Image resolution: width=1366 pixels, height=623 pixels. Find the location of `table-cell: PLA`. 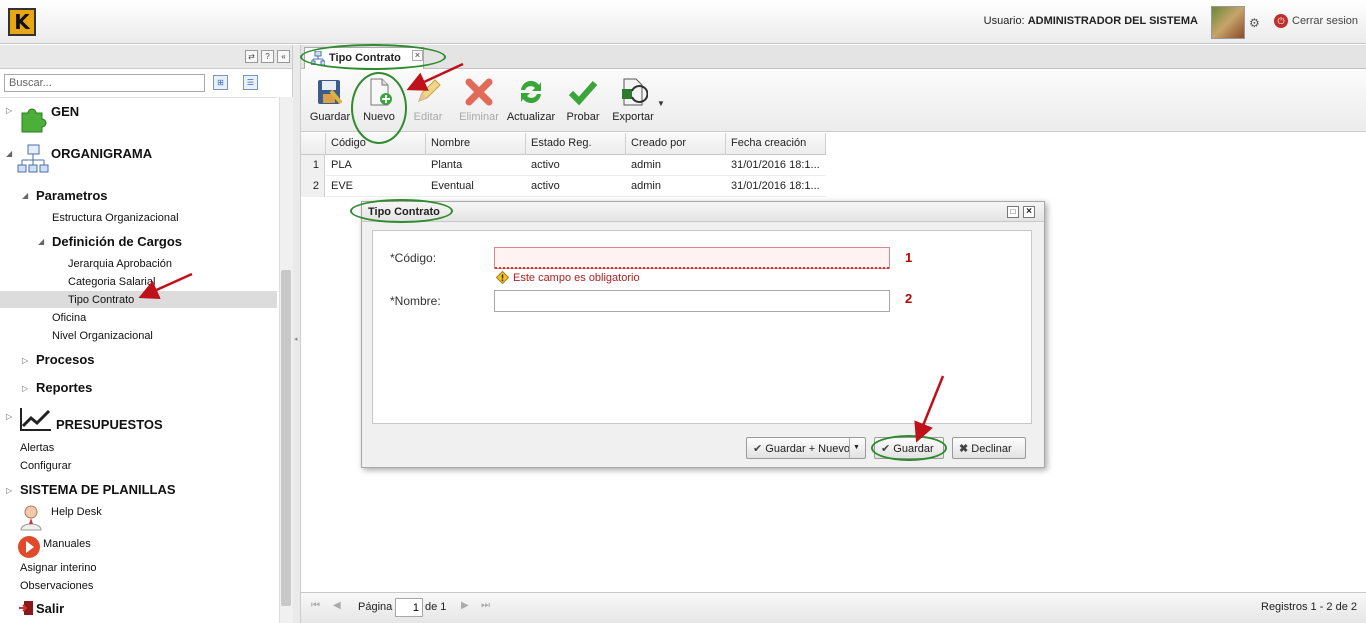

table-cell: PLA is located at coordinates (376, 165).